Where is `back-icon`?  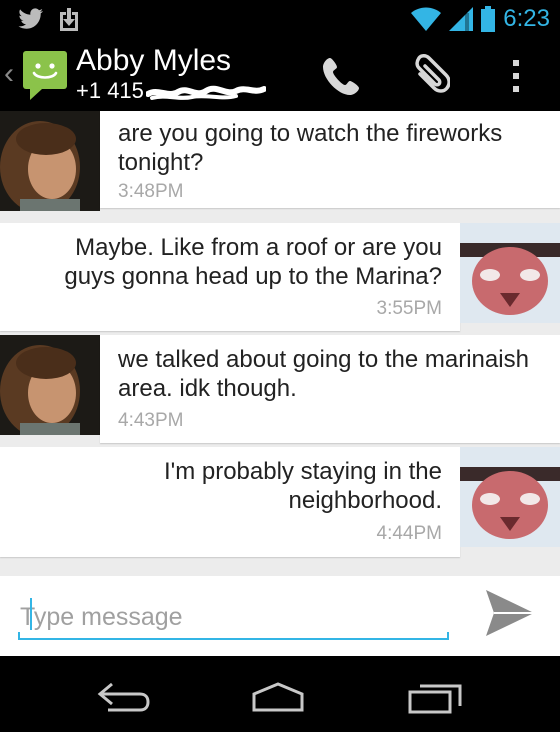 back-icon is located at coordinates (124, 698).